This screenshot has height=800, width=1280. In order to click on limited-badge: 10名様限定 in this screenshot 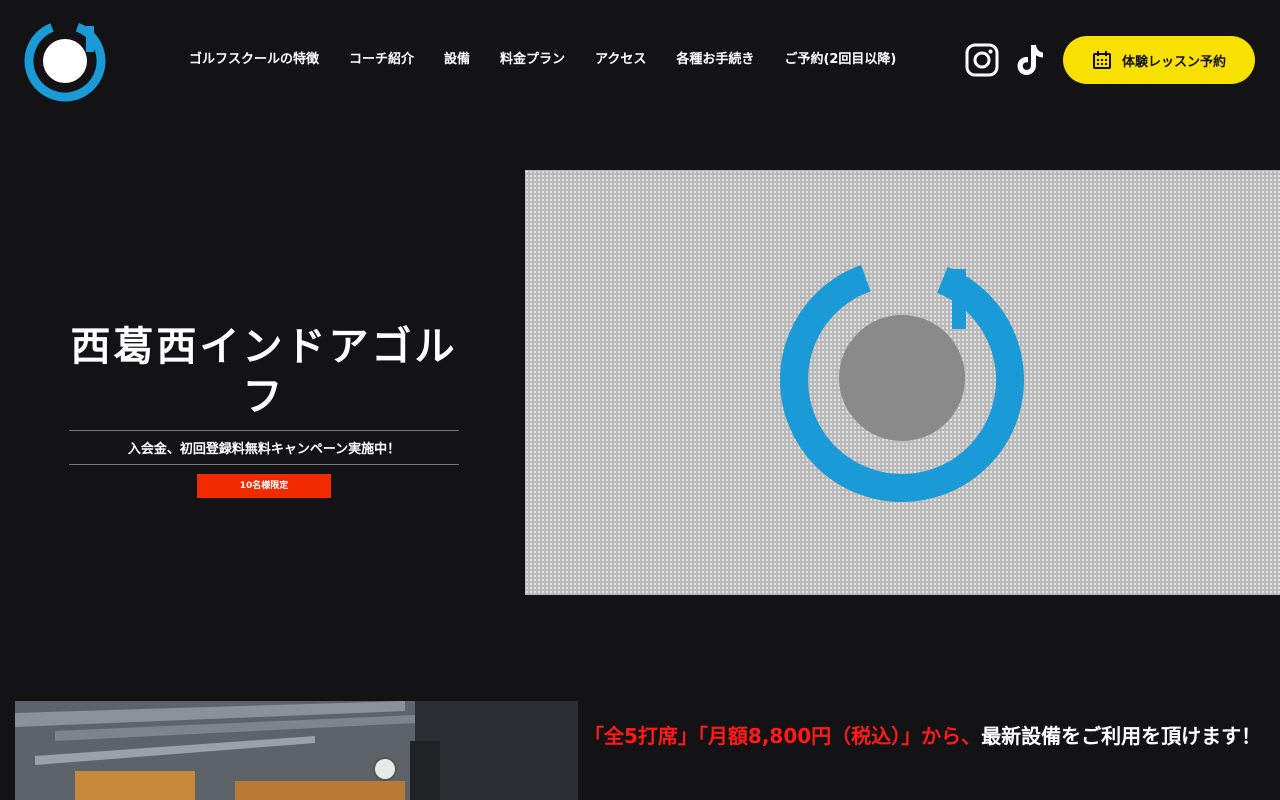, I will do `click(264, 486)`.